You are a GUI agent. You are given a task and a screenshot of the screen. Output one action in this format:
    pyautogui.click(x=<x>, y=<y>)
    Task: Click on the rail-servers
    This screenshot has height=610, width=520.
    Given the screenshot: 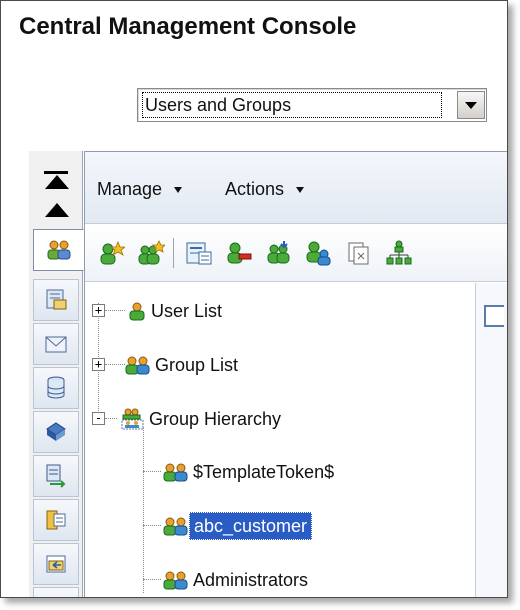 What is the action you would take?
    pyautogui.click(x=56, y=300)
    